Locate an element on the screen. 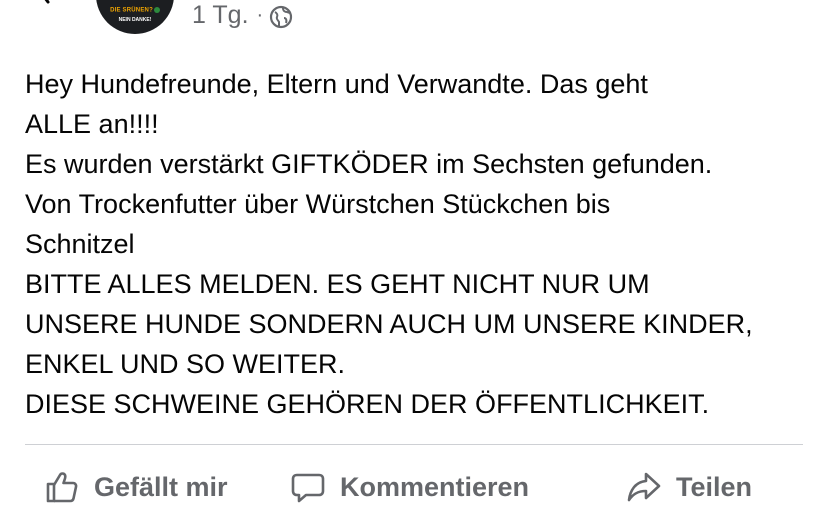  share-button: Teilen is located at coordinates (689, 487).